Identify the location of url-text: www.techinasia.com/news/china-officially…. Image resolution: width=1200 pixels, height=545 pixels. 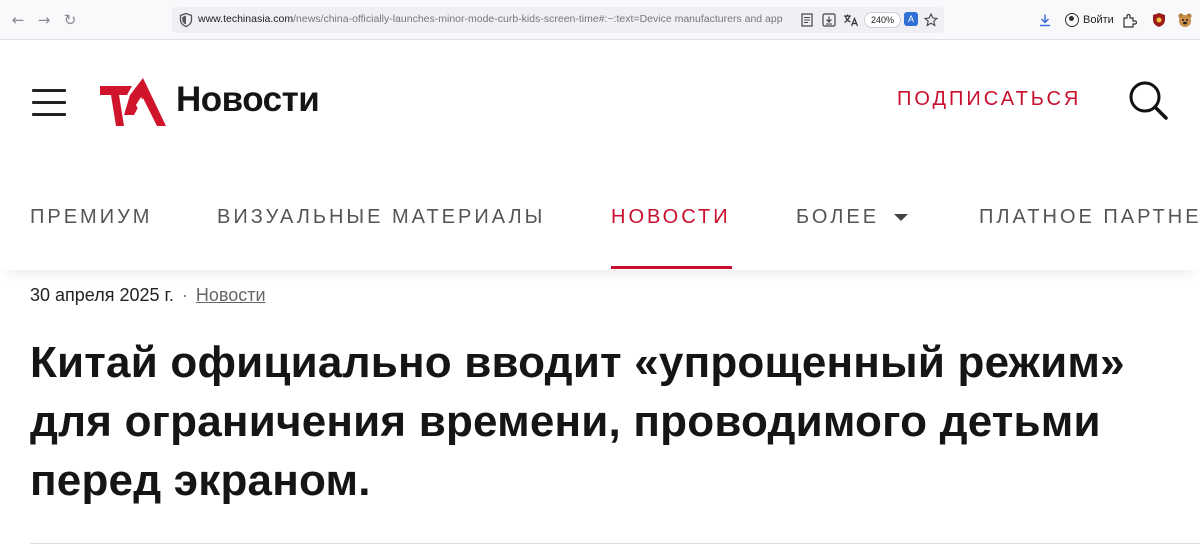
(491, 20).